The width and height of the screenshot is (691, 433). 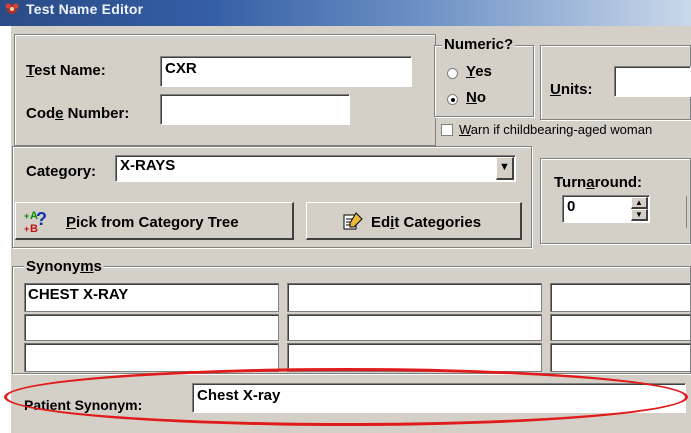 I want to click on numeric-yes-label: Yes, so click(x=479, y=71).